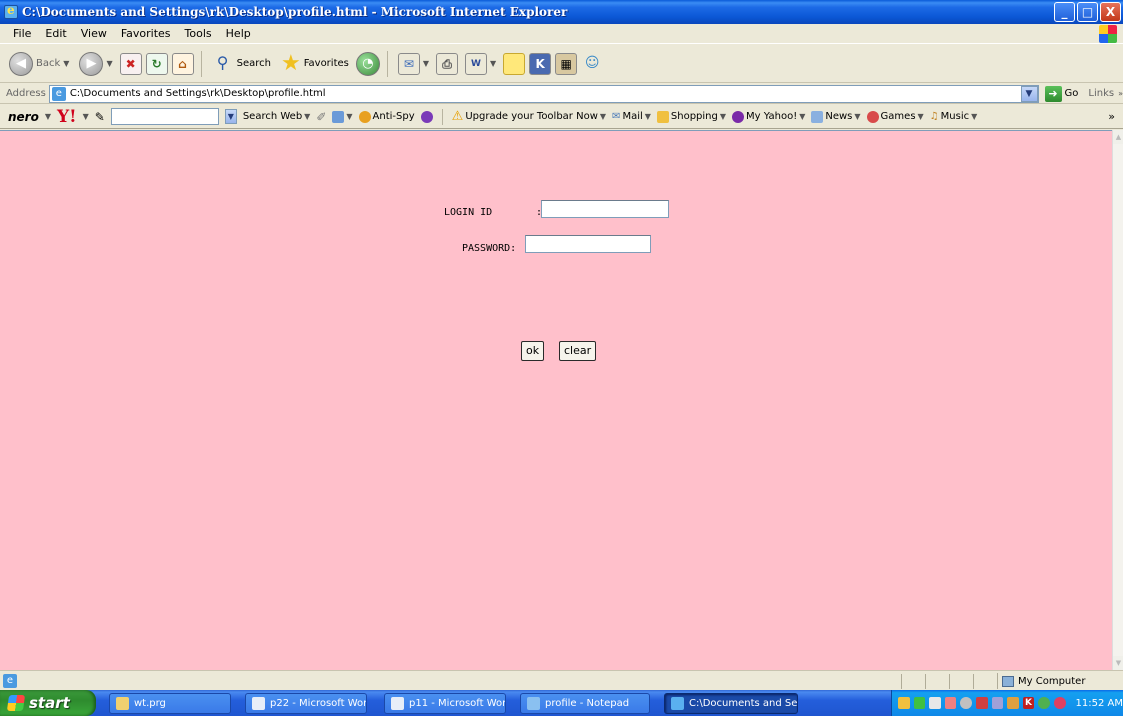 The height and width of the screenshot is (716, 1123). Describe the element at coordinates (1044, 703) in the screenshot. I see `messenger-tray-icon` at that location.